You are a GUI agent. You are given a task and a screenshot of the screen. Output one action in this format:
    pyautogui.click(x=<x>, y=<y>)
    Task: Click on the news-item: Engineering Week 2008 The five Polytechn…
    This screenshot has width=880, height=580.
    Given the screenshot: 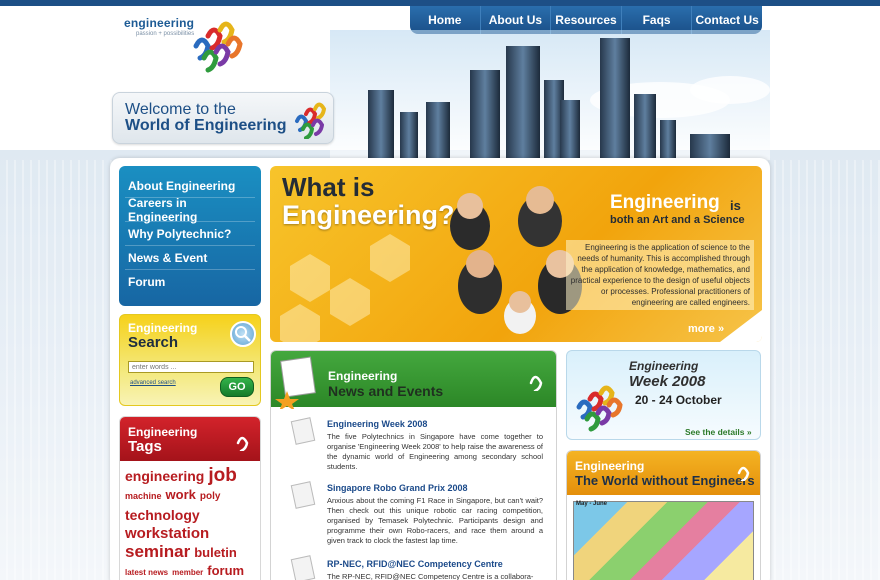 What is the action you would take?
    pyautogui.click(x=435, y=445)
    